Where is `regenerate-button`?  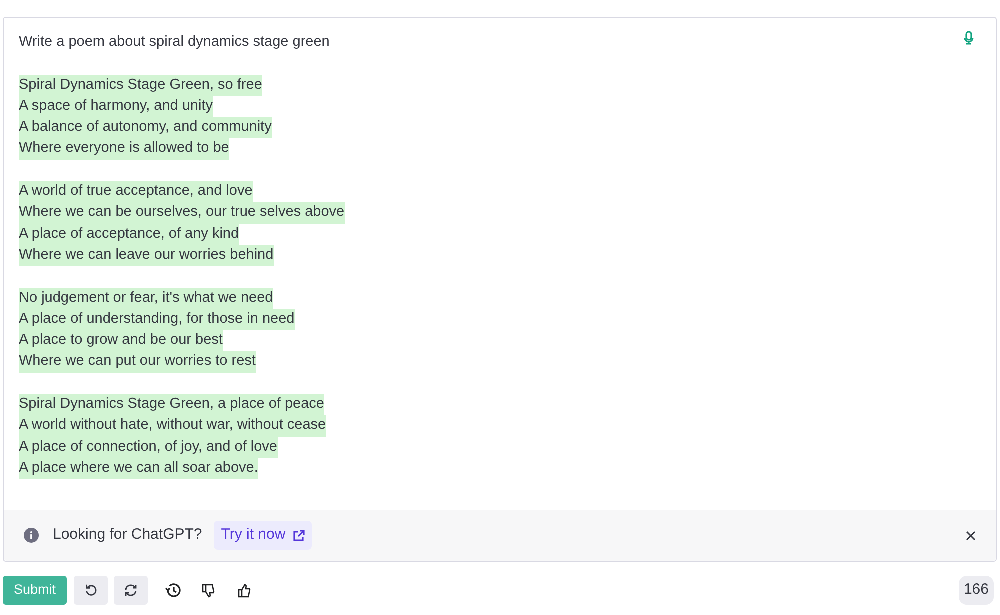
regenerate-button is located at coordinates (131, 590).